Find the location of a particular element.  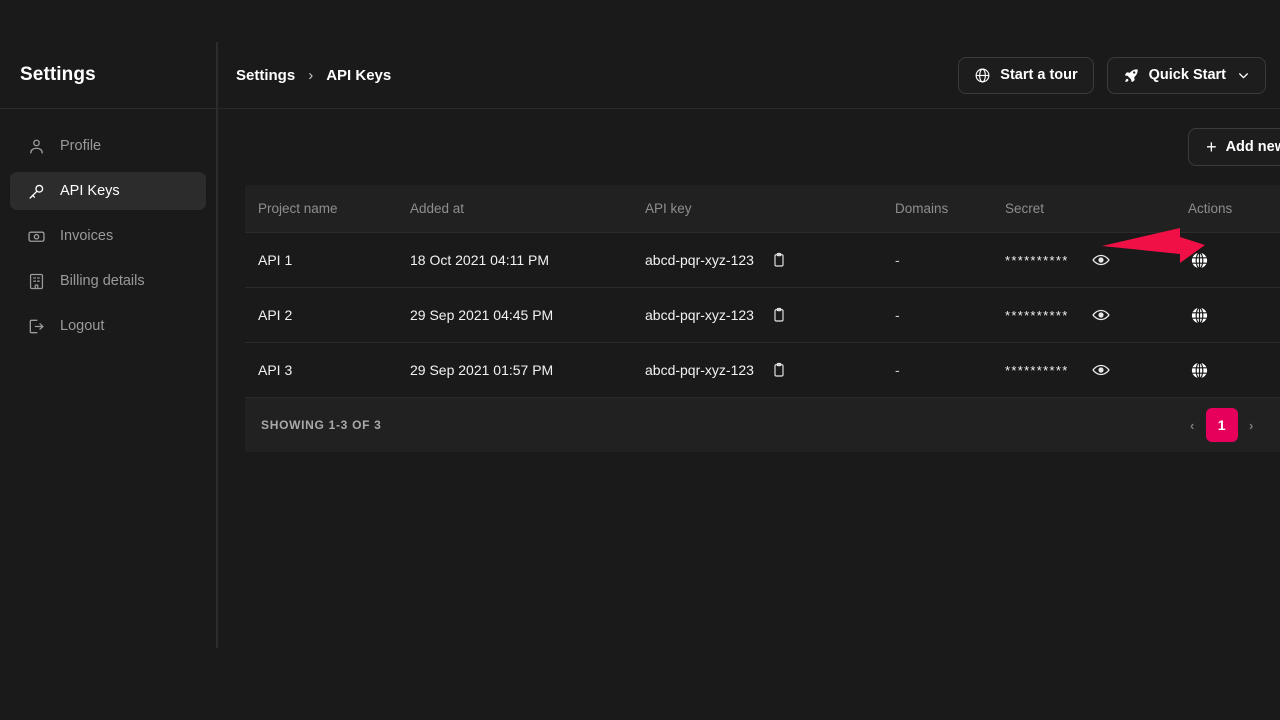

sidebar-item-logout: Logout is located at coordinates (108, 326).